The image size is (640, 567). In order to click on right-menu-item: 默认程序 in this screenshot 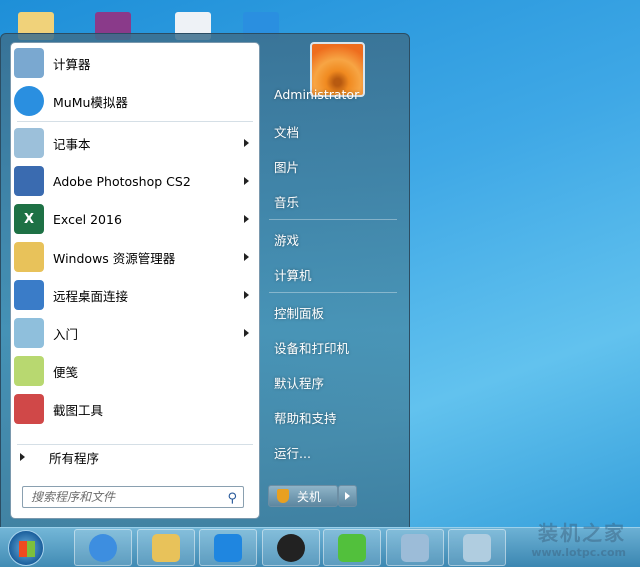, I will do `click(299, 382)`.